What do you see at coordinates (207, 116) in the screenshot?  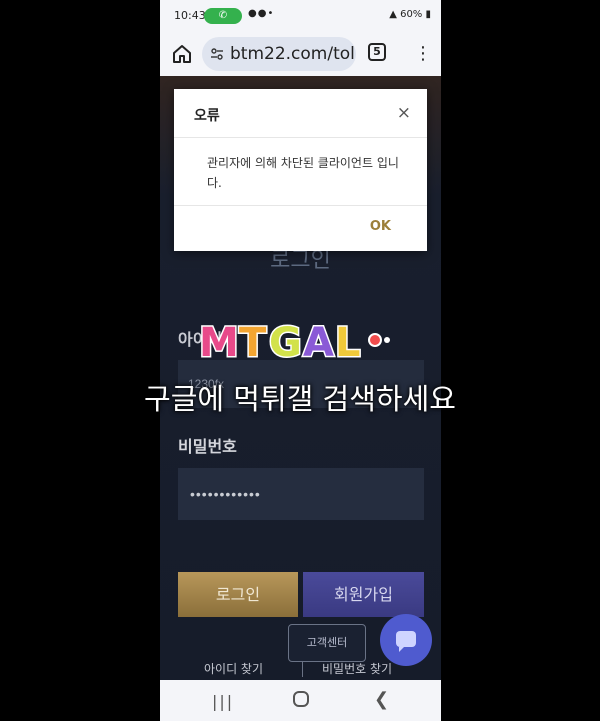 I see `dialog-title: 오류` at bounding box center [207, 116].